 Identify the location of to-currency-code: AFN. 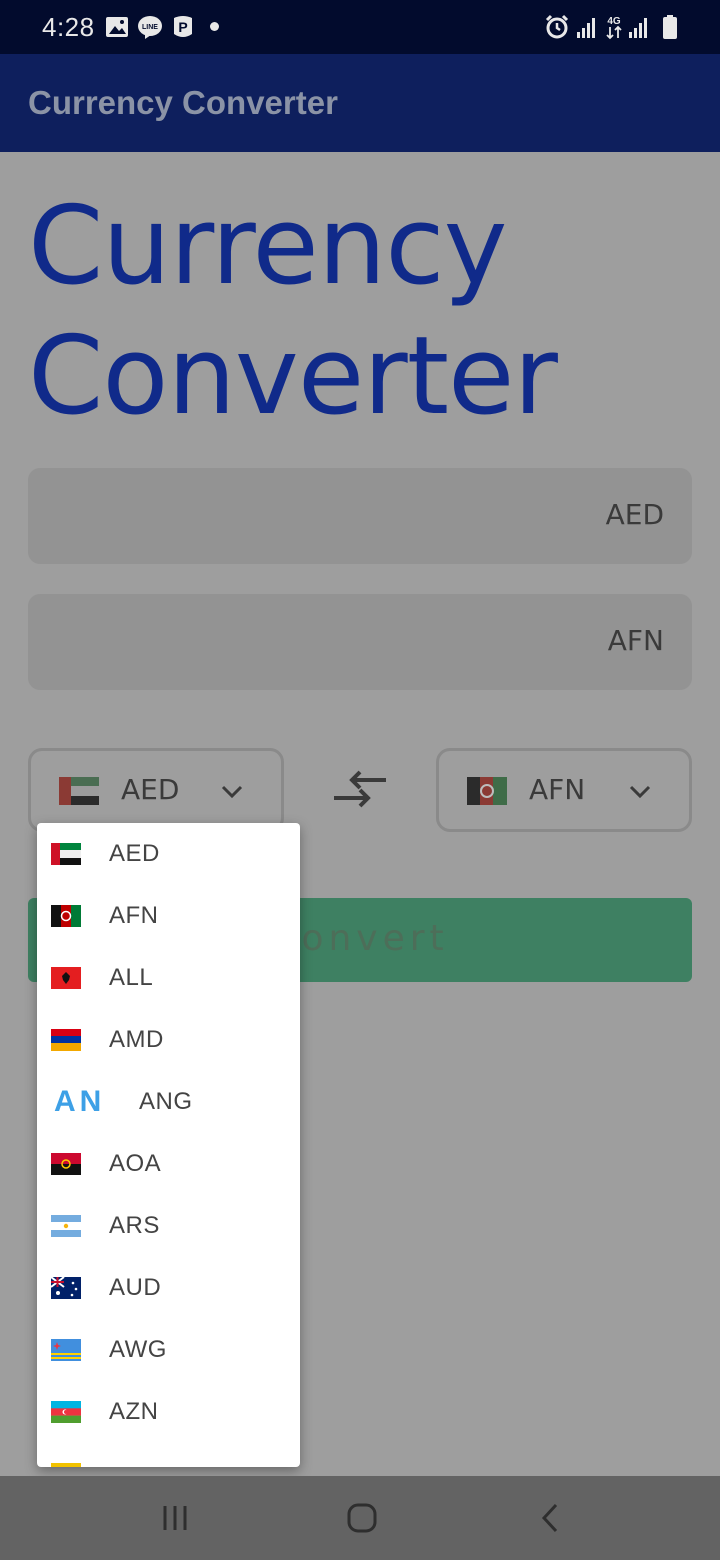
(557, 789).